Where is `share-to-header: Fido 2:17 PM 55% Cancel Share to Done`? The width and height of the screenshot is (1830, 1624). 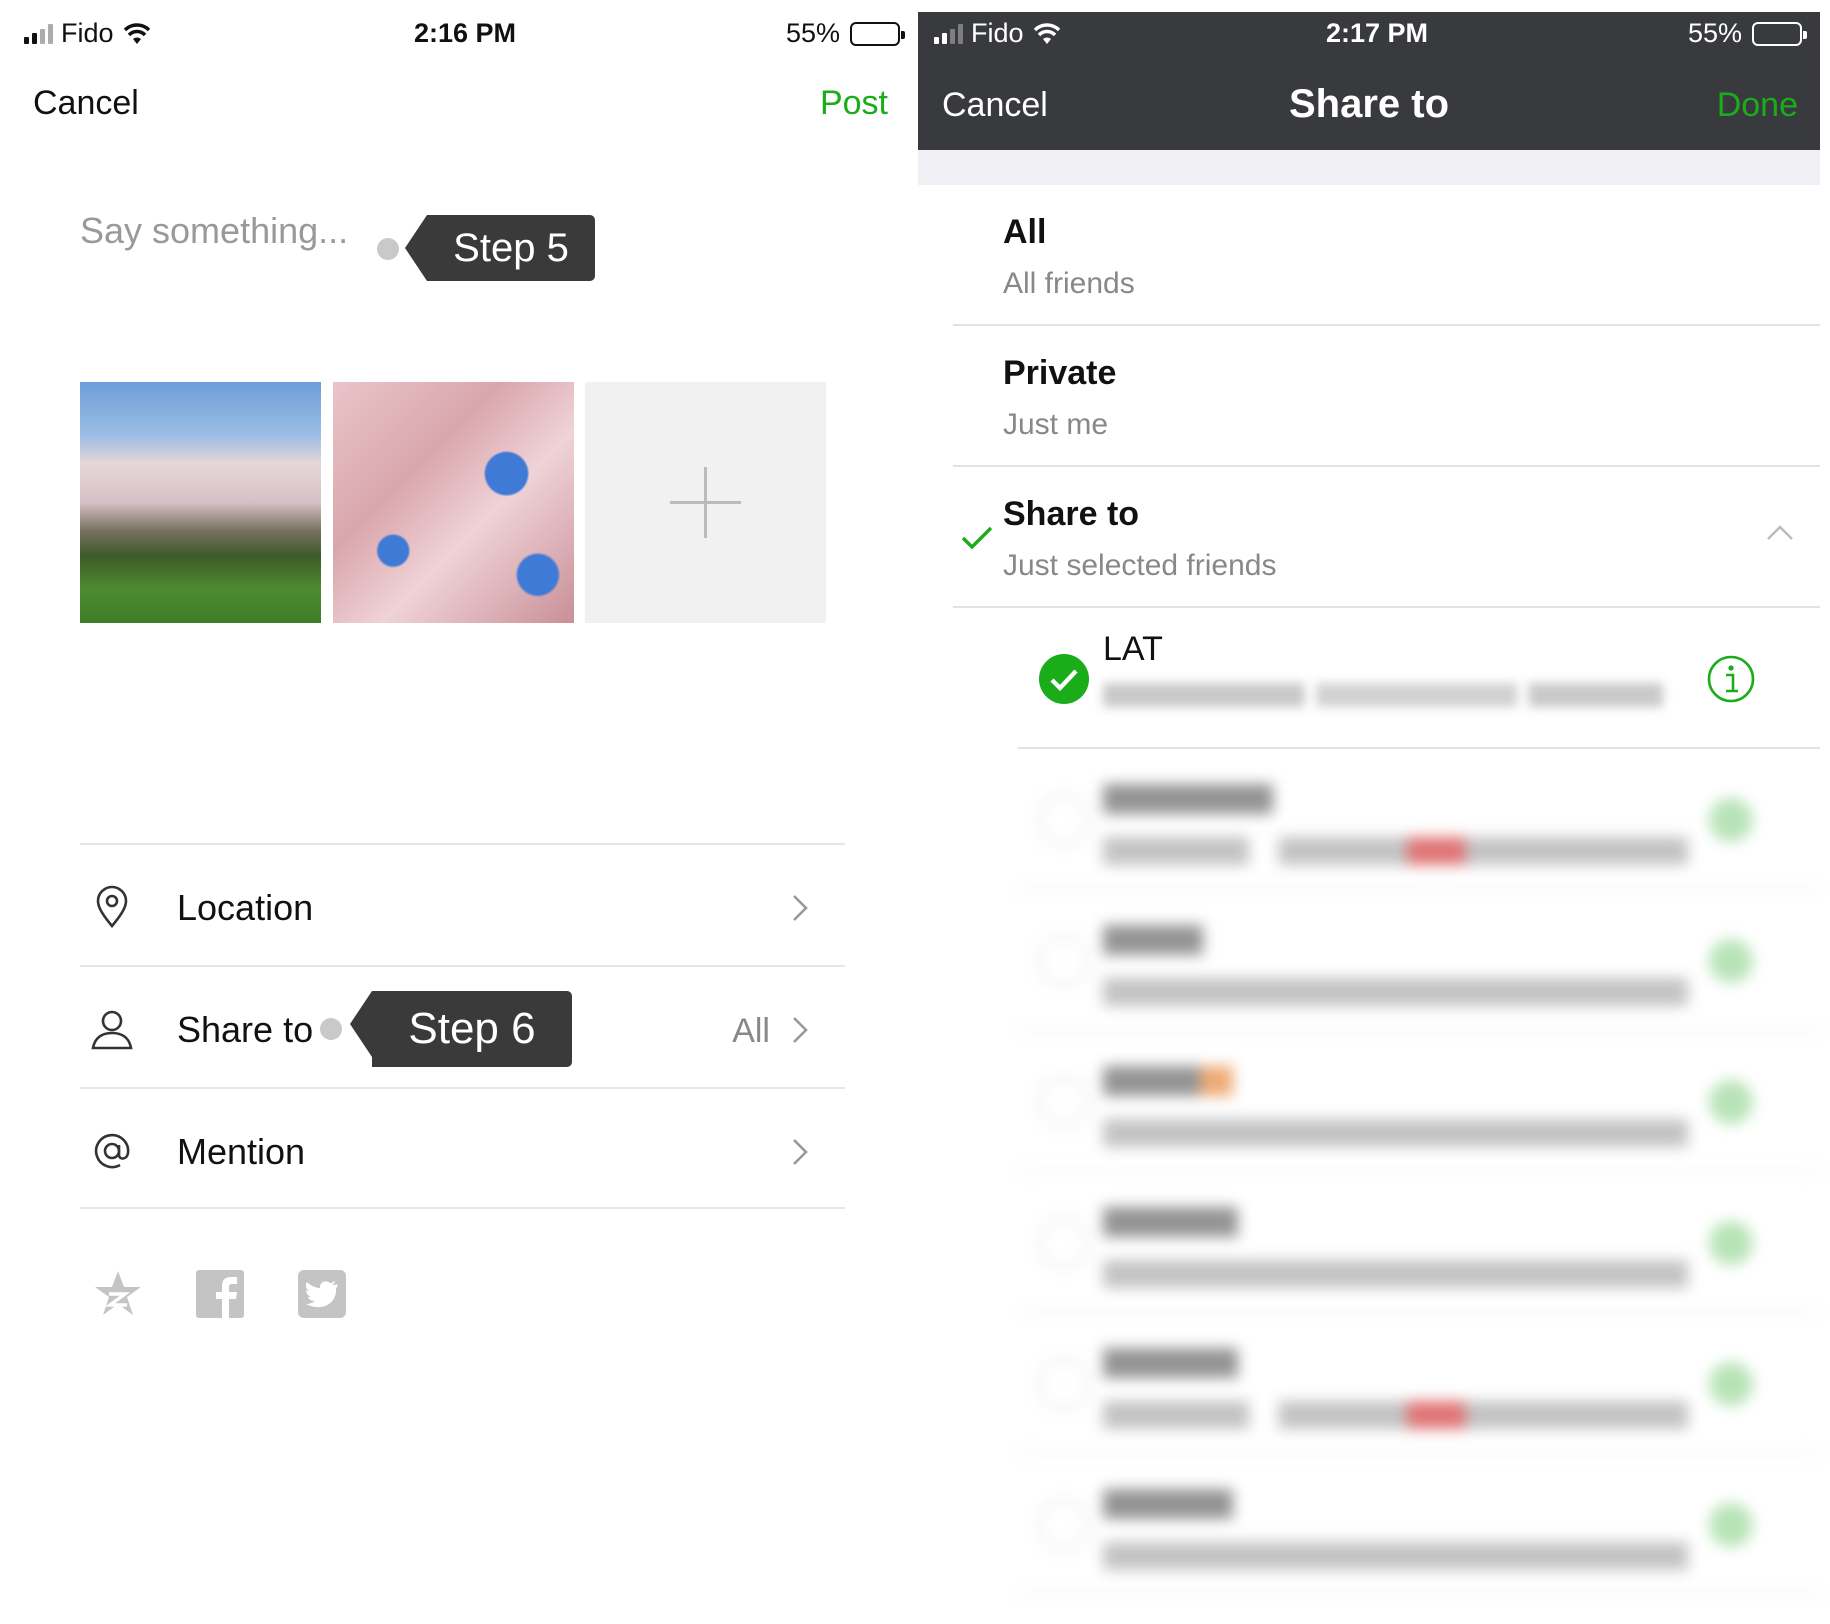 share-to-header: Fido 2:17 PM 55% Cancel Share to Done is located at coordinates (1369, 81).